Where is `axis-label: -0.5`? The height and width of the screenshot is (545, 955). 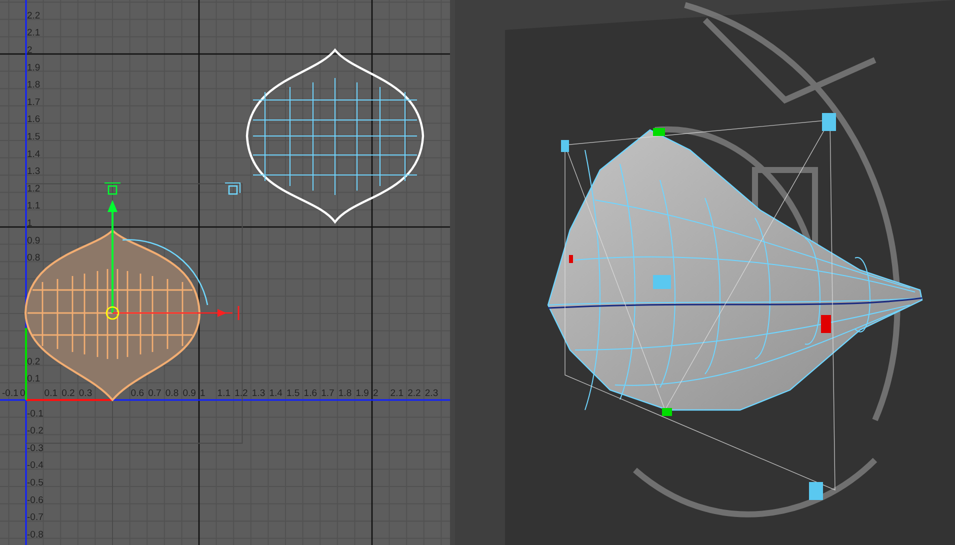 axis-label: -0.5 is located at coordinates (35, 483).